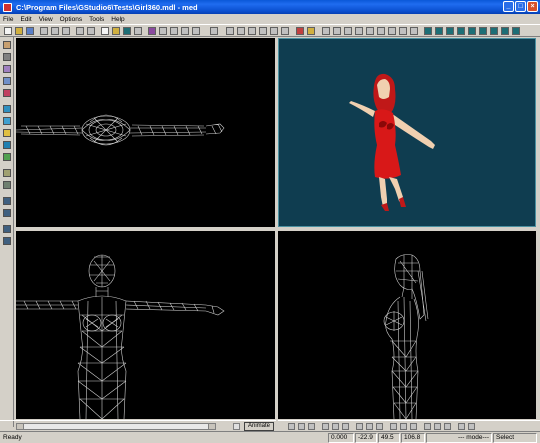 This screenshot has width=540, height=443. What do you see at coordinates (369, 426) in the screenshot?
I see `view-tool-8-icon` at bounding box center [369, 426].